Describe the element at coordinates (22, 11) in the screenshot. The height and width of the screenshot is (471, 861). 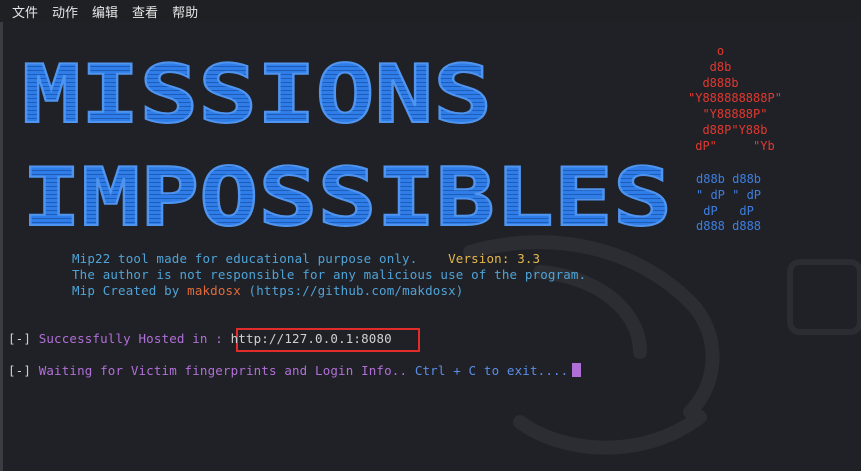
I see `menu-file: 文件` at that location.